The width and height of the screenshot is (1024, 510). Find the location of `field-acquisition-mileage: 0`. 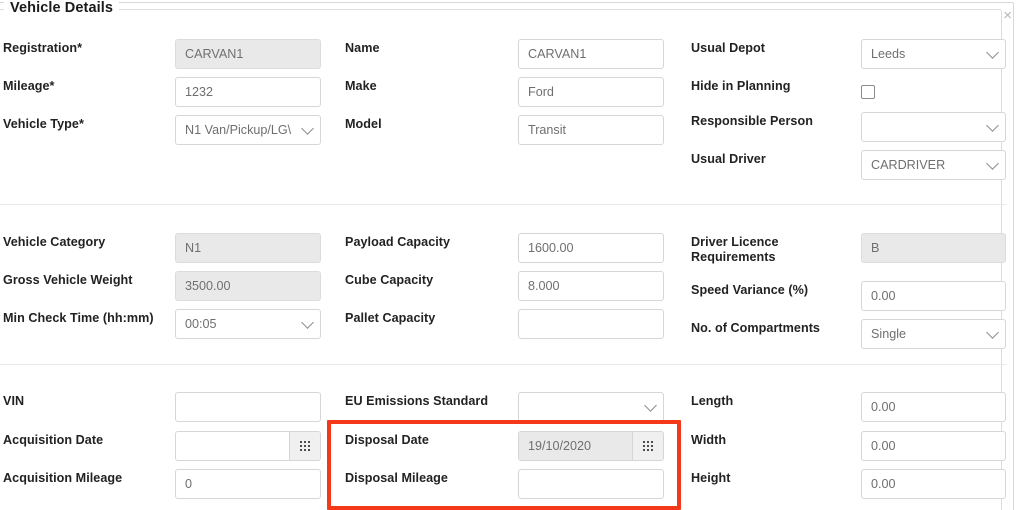

field-acquisition-mileage: 0 is located at coordinates (248, 484).